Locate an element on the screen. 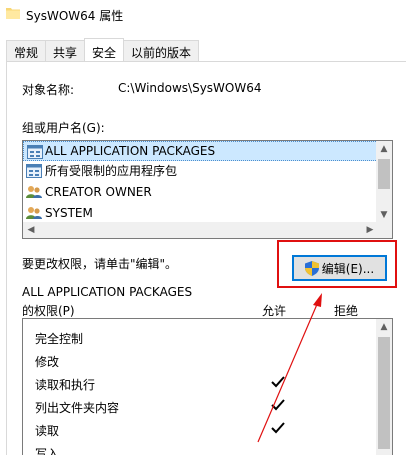 This screenshot has height=455, width=406. object-name-value: C:\Windows\SysWOW64 is located at coordinates (190, 88).